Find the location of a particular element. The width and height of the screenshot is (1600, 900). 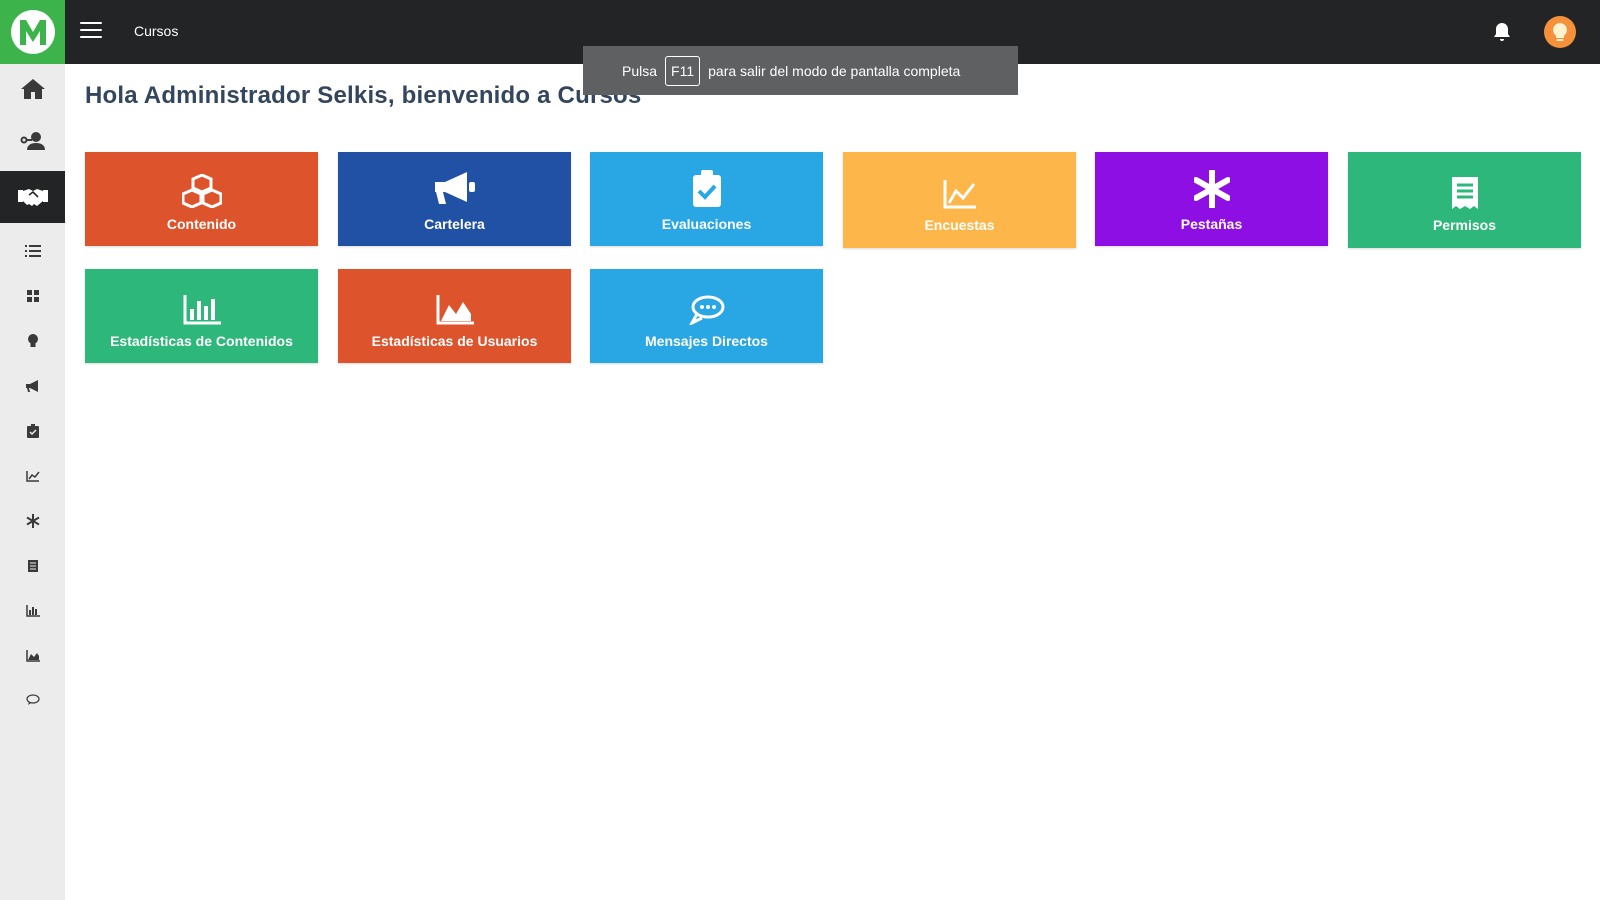

tile-cartelera: Cartelera is located at coordinates (454, 199).